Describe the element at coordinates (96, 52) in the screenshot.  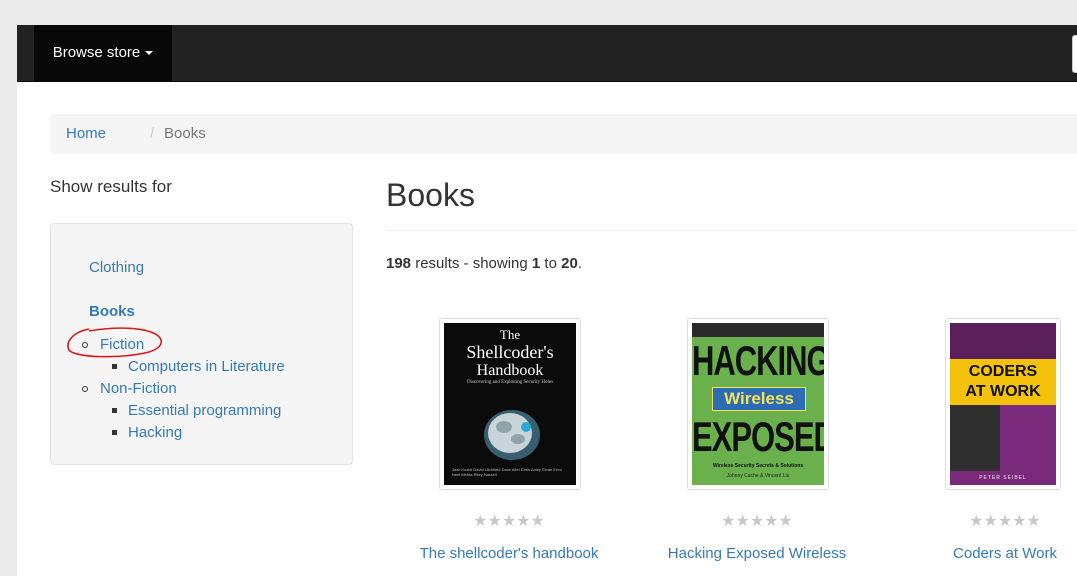
I see `browse-store-label: Browse store` at that location.